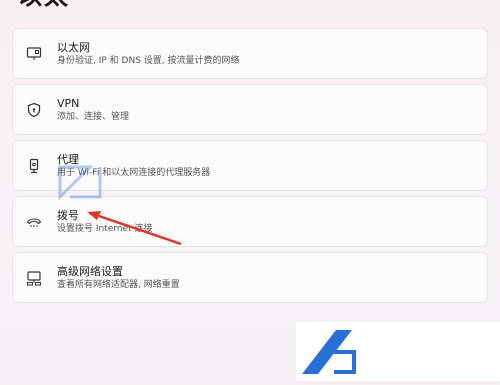  Describe the element at coordinates (93, 117) in the screenshot. I see `settings-card-description: 添加、连接、管理` at that location.